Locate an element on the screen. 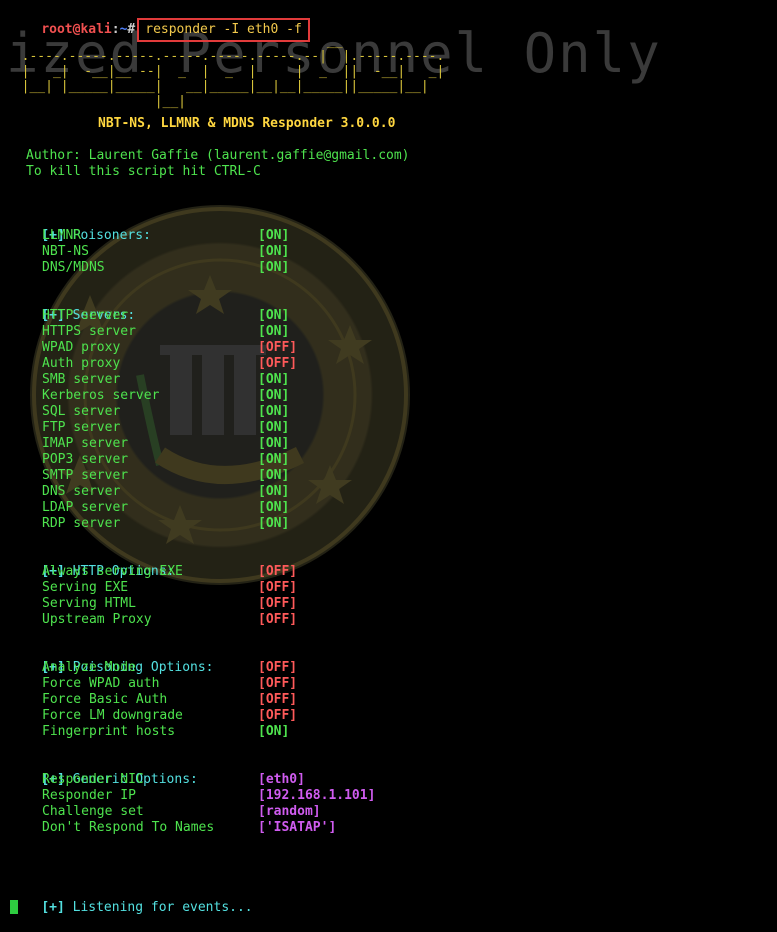  option-name: Force WPAD auth is located at coordinates (101, 683).